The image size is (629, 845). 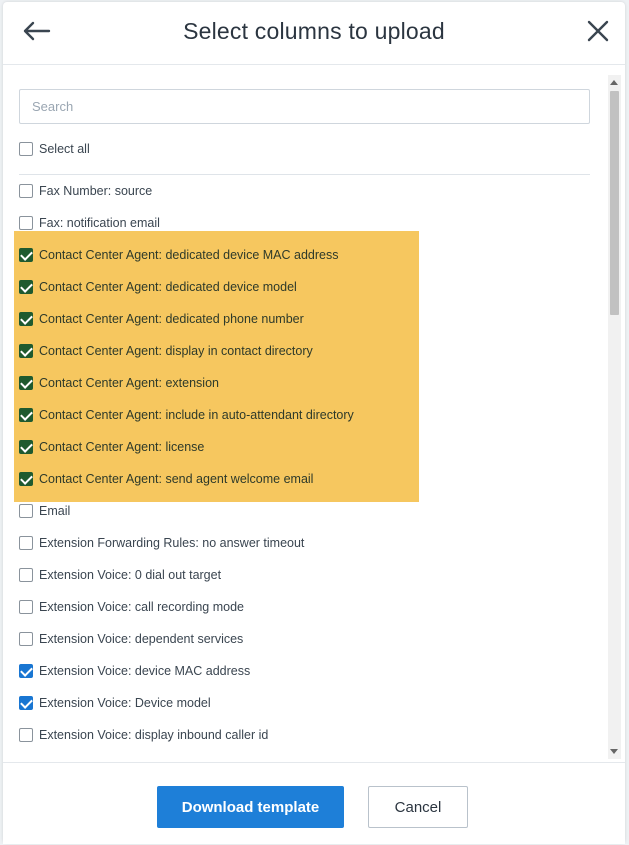 I want to click on close-button, so click(x=598, y=31).